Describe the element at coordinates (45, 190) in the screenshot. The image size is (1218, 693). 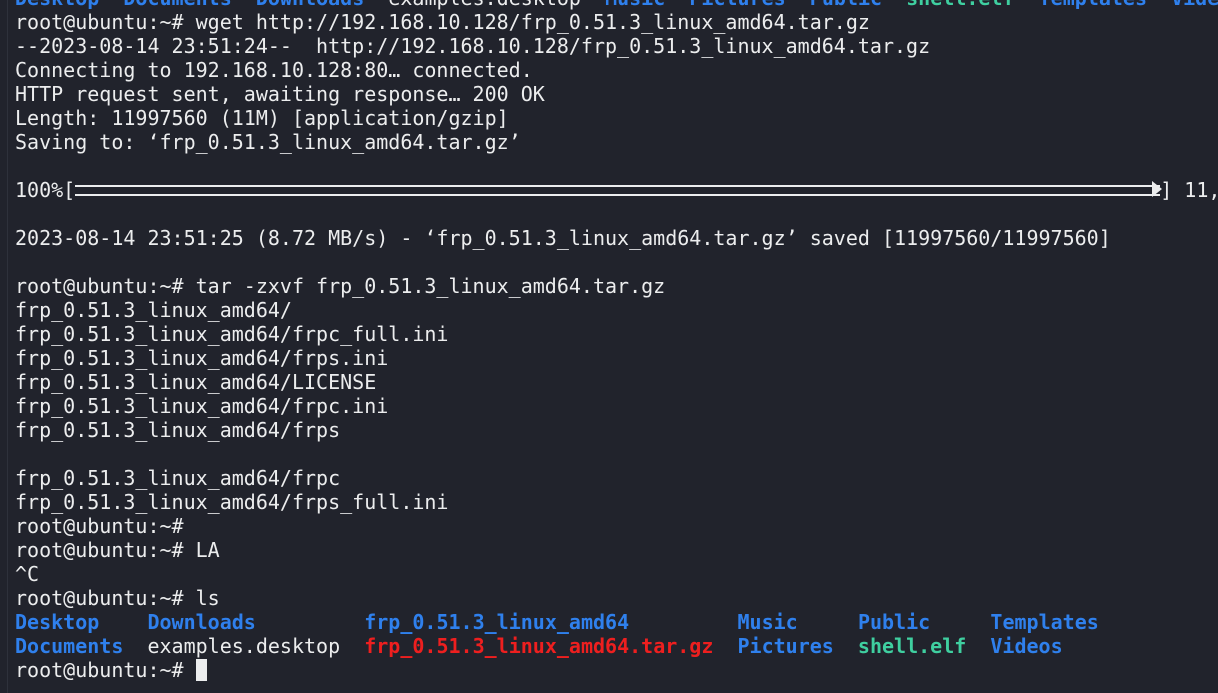
I see `progress-percent: 100%[` at that location.